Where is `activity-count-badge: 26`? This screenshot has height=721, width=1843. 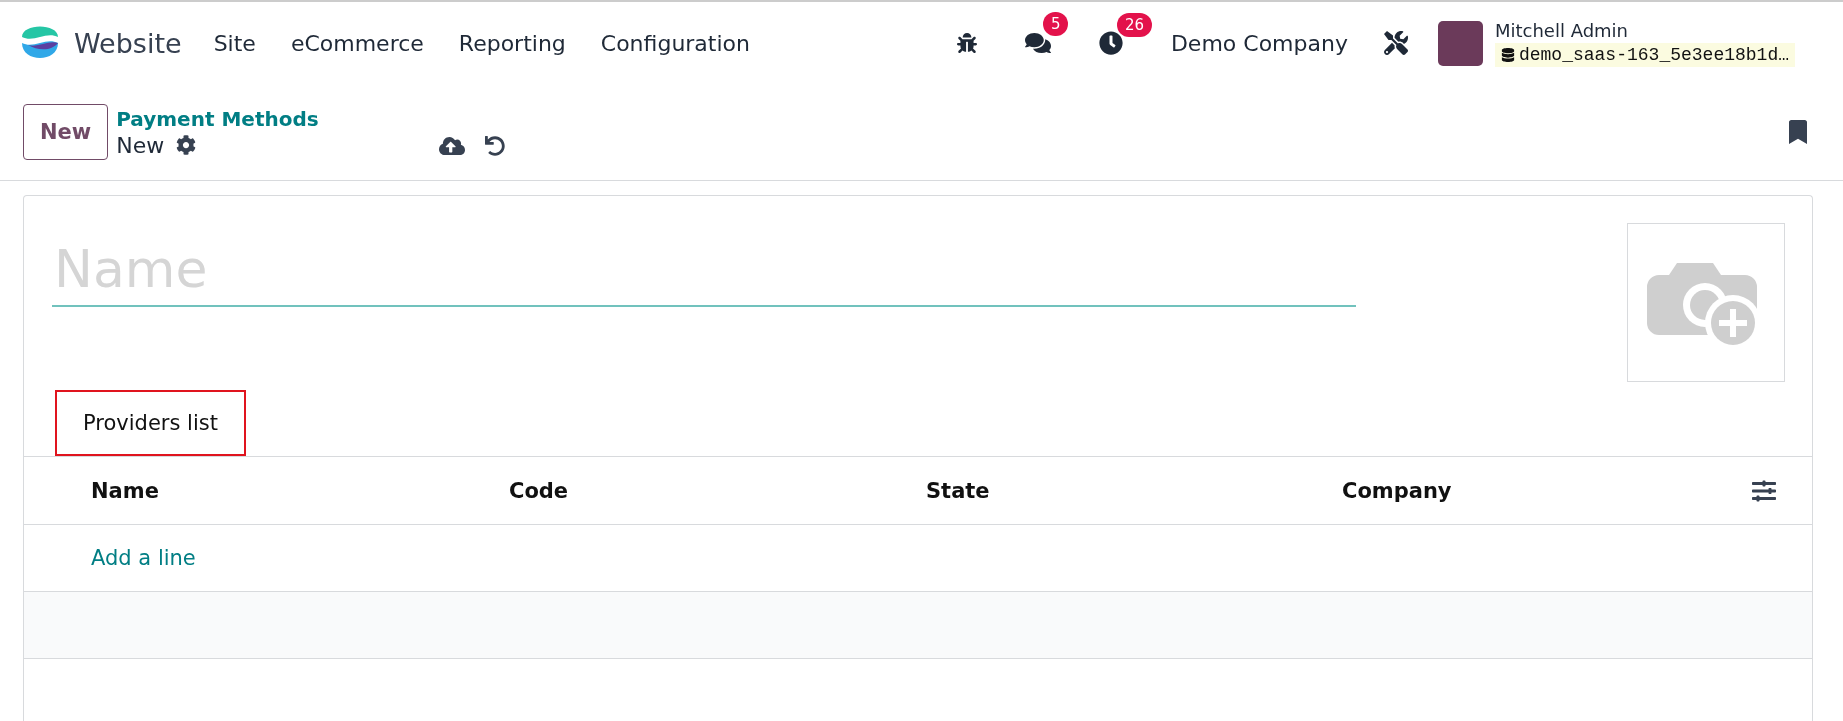 activity-count-badge: 26 is located at coordinates (1134, 25).